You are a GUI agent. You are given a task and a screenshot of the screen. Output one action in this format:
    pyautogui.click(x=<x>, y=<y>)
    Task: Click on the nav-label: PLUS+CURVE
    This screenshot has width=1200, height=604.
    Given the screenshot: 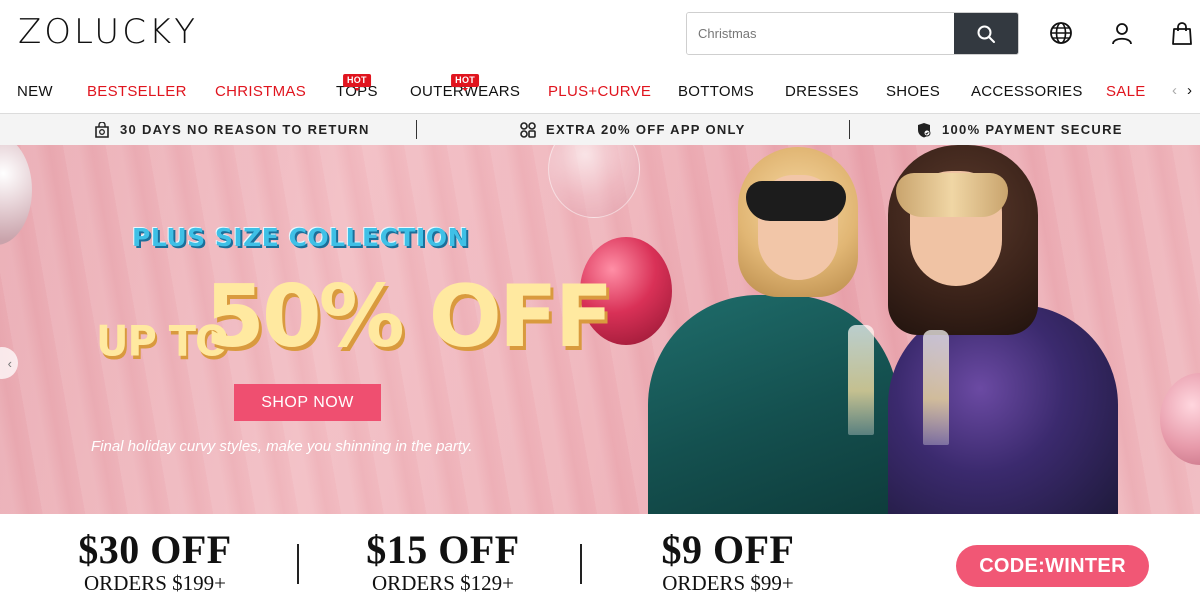 What is the action you would take?
    pyautogui.click(x=600, y=91)
    